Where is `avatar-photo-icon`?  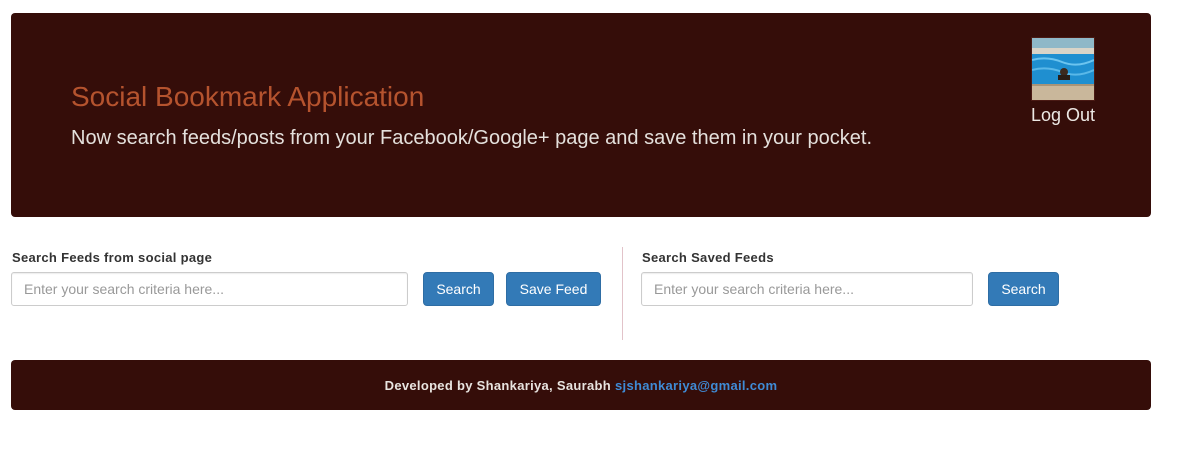 avatar-photo-icon is located at coordinates (1063, 69).